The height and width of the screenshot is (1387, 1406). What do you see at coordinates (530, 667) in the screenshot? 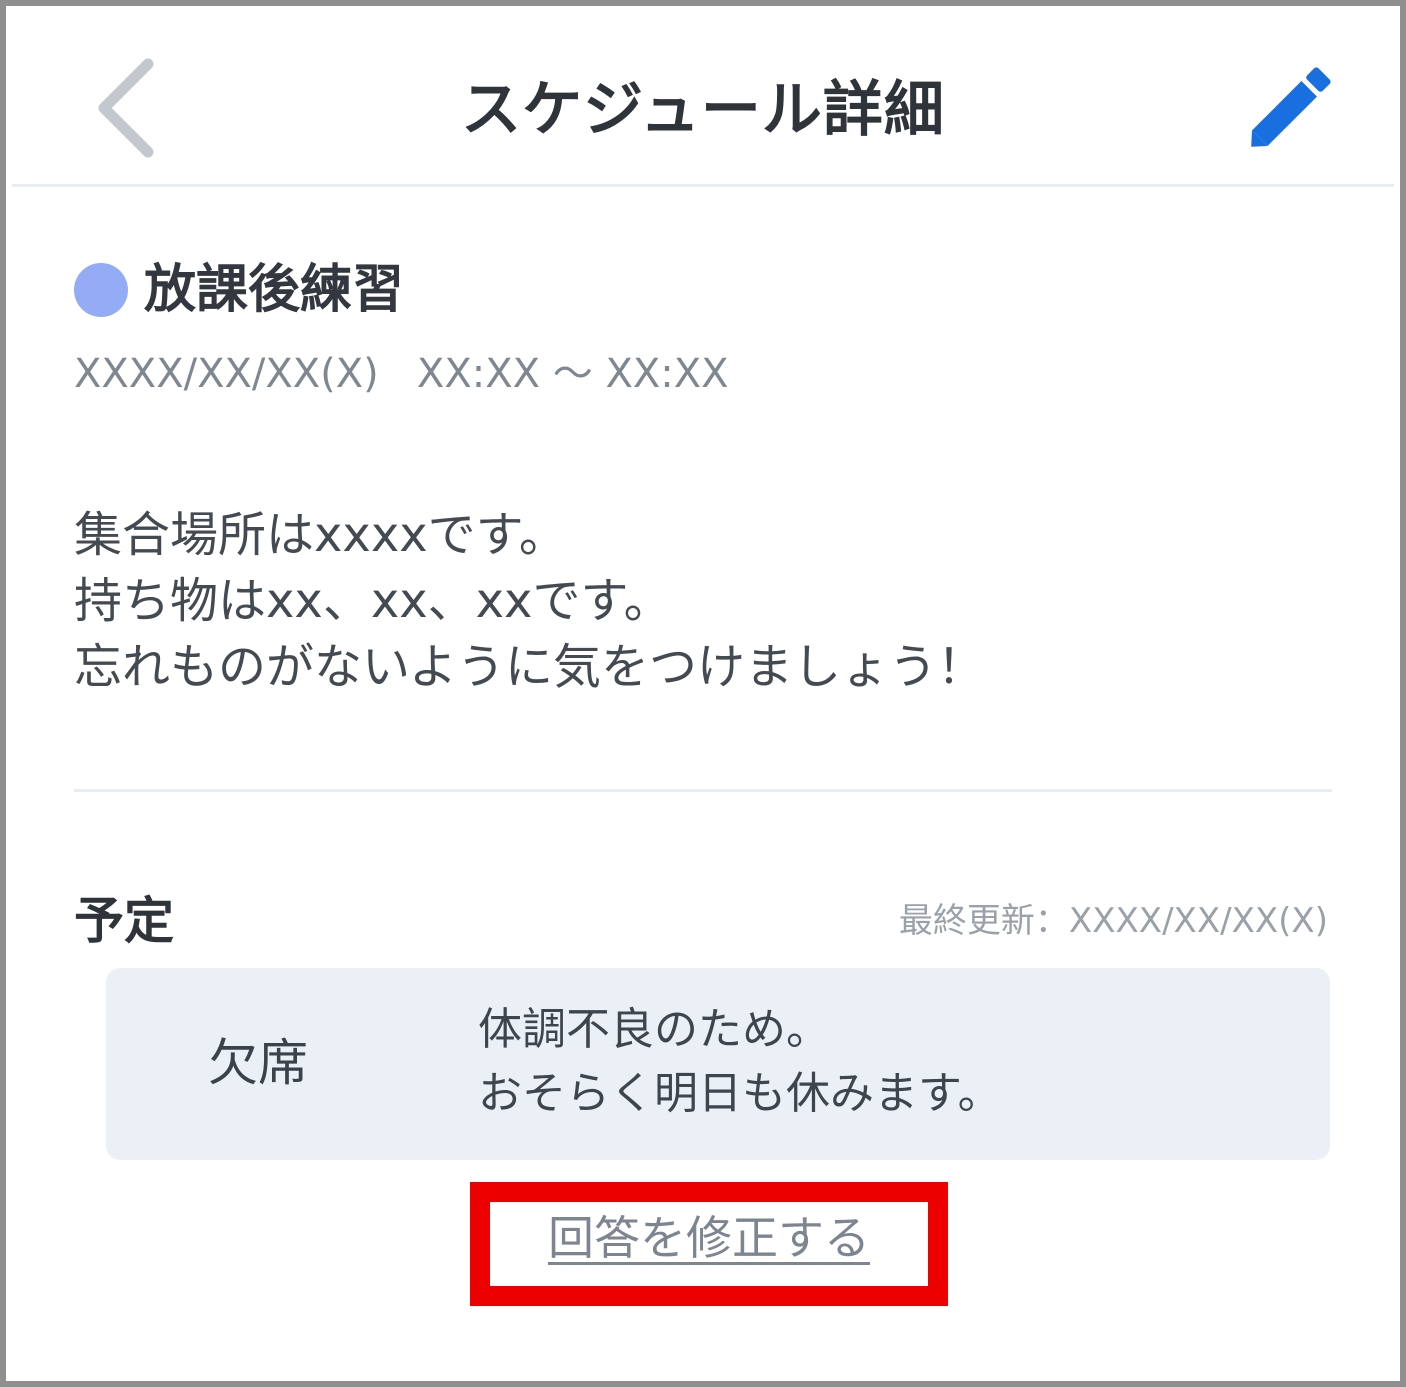
I see `description-line: 忘れものがないように気をつけましょう！` at bounding box center [530, 667].